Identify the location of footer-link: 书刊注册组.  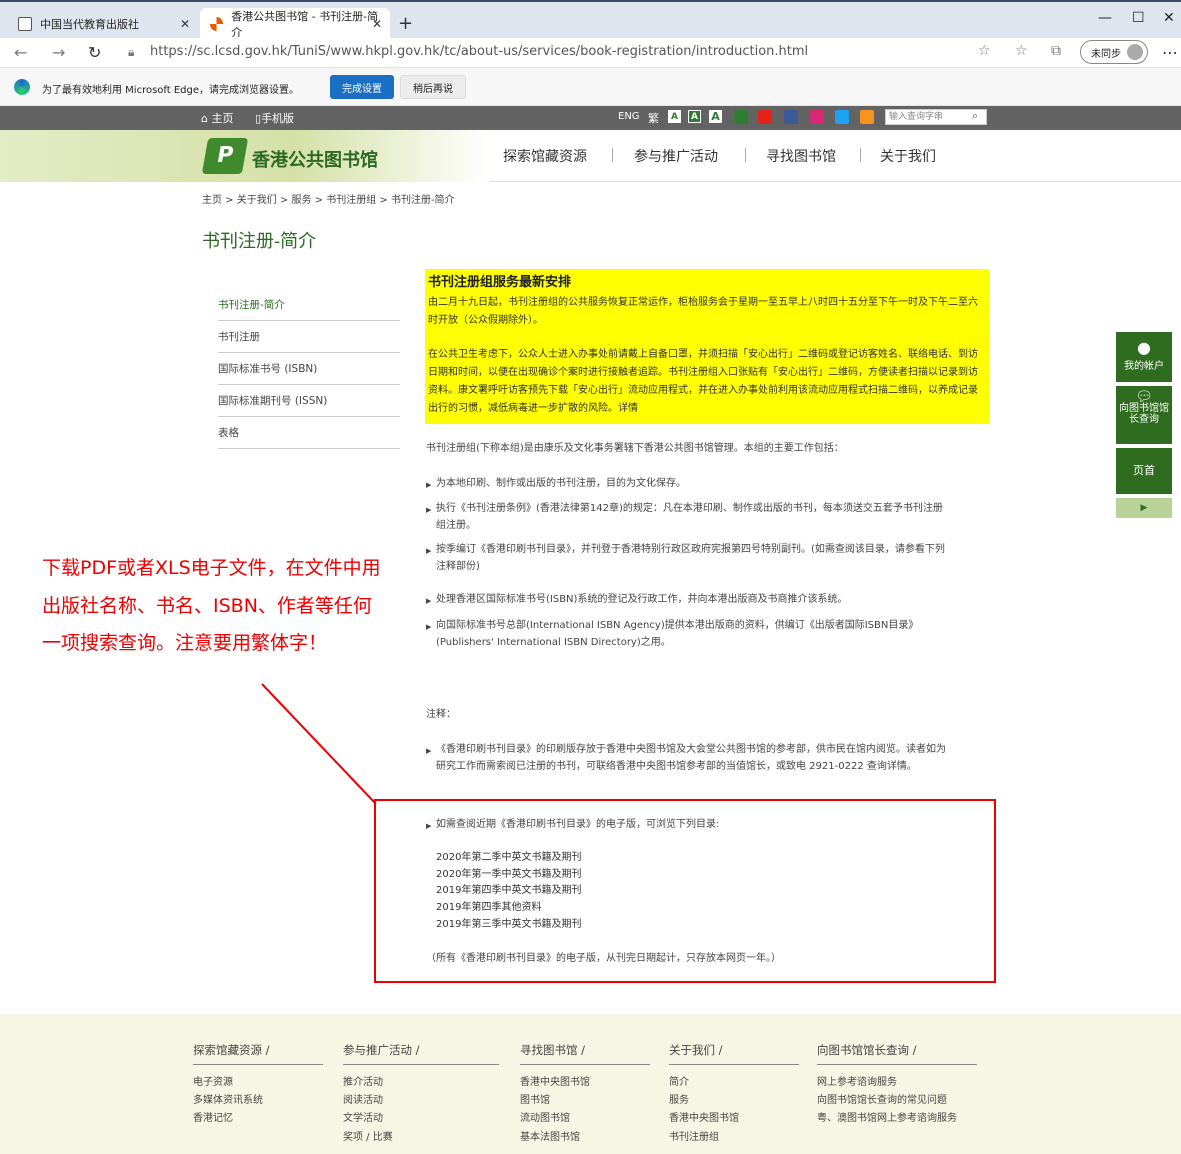
(694, 1135).